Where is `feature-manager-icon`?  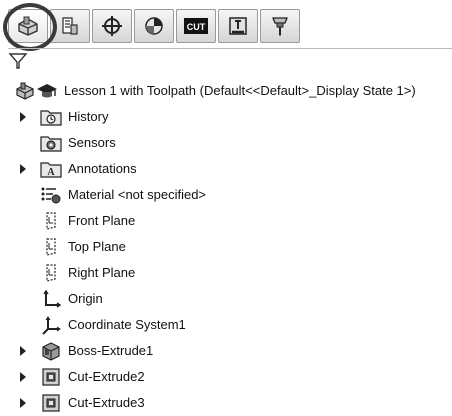 feature-manager-icon is located at coordinates (28, 26).